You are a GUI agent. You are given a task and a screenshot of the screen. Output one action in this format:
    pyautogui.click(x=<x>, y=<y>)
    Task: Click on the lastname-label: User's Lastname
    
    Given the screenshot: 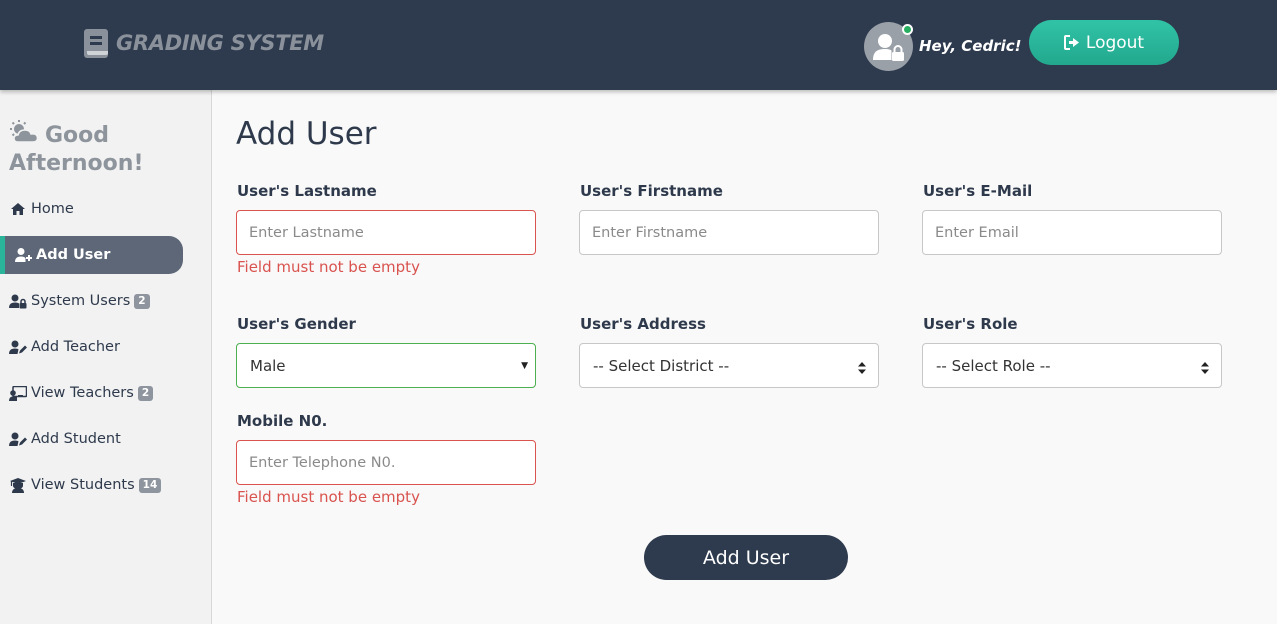 What is the action you would take?
    pyautogui.click(x=307, y=191)
    